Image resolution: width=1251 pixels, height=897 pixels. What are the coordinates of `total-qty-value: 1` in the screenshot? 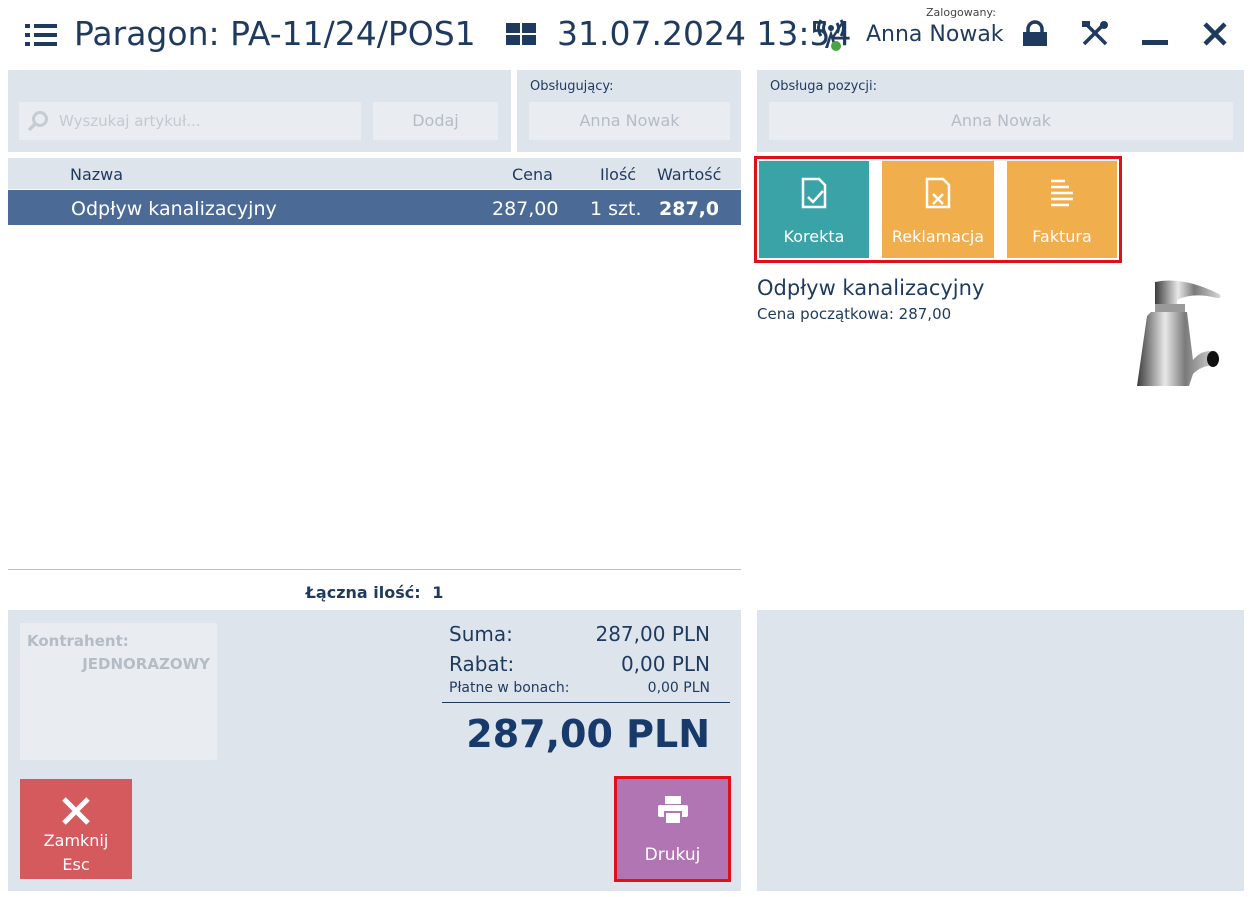 It's located at (438, 592).